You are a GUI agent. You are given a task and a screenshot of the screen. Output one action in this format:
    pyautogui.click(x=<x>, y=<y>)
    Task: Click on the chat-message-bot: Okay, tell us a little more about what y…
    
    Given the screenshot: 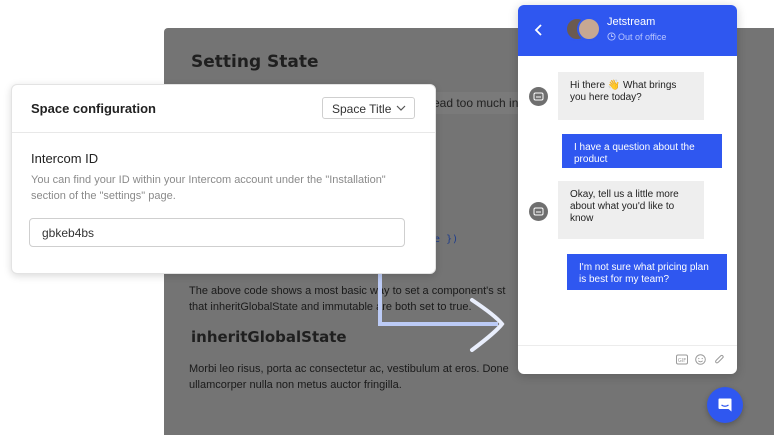 What is the action you would take?
    pyautogui.click(x=631, y=210)
    